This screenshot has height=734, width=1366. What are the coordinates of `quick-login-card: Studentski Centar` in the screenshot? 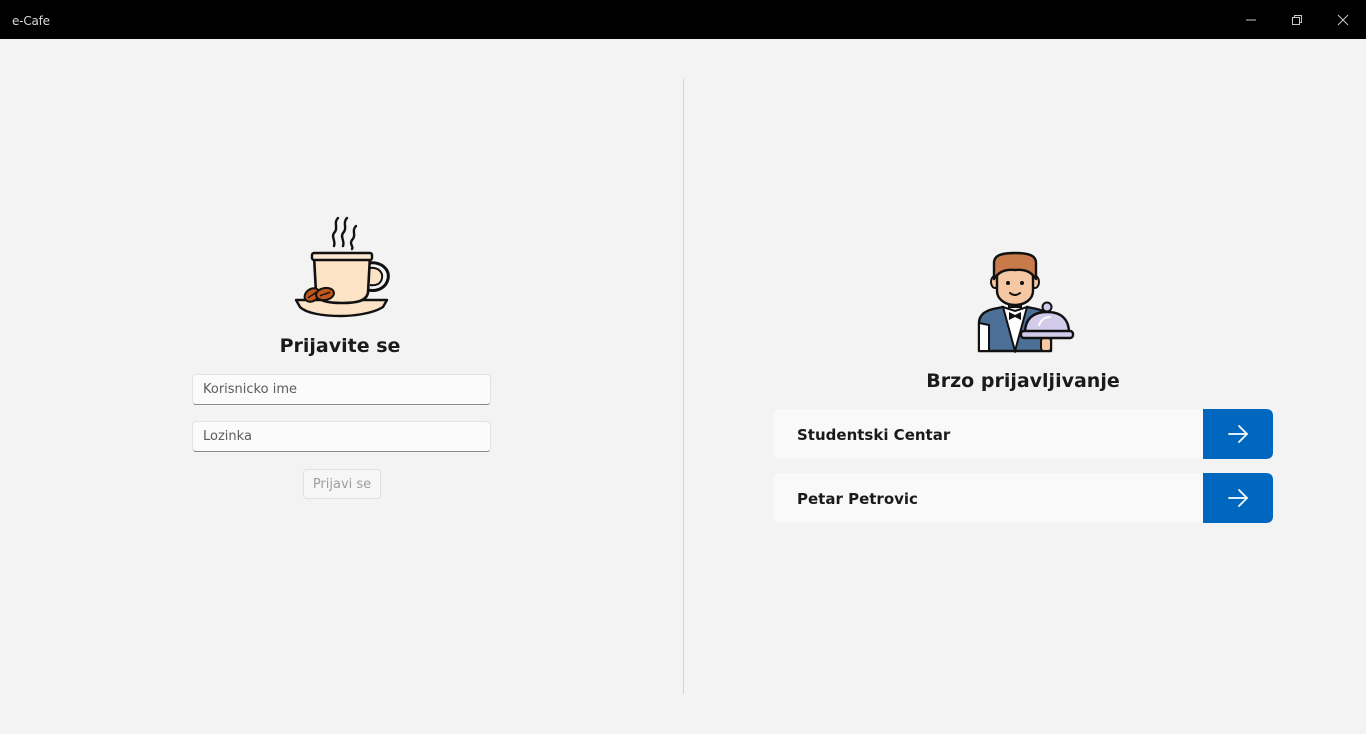 It's located at (1023, 434).